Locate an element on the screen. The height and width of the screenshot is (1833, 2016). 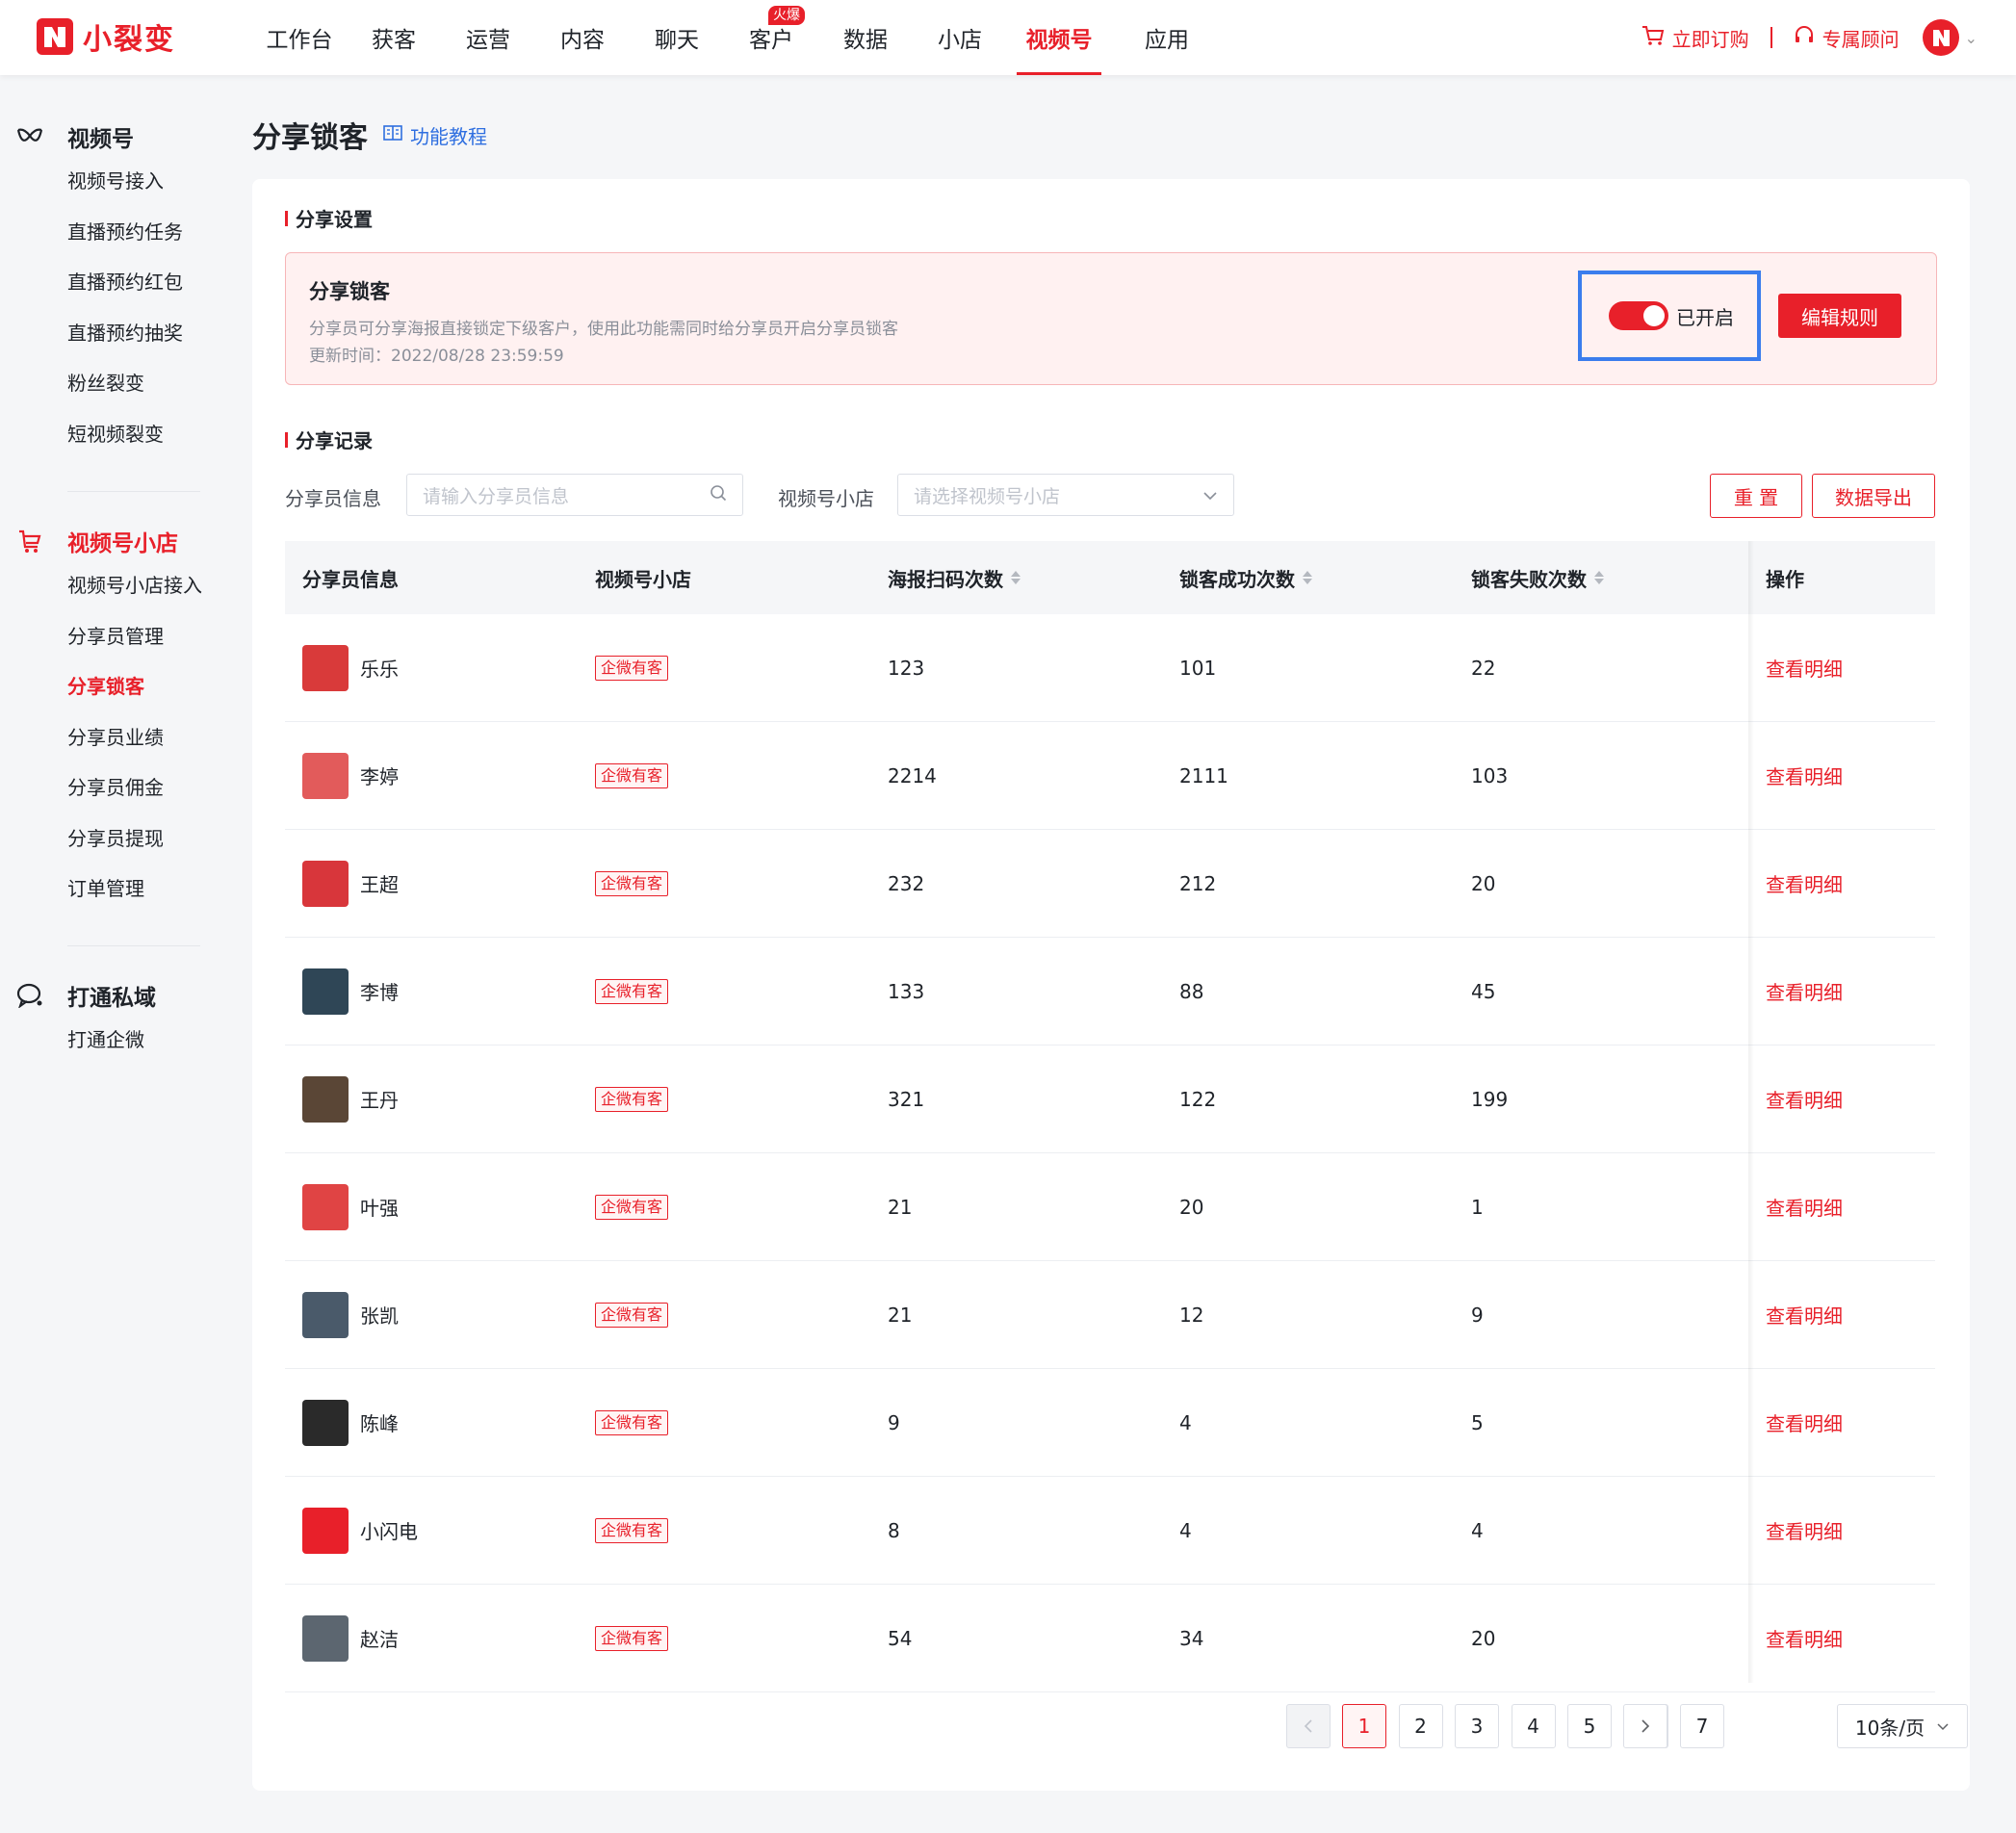
table-row: 乐乐 企微有客 123 101 22 查看明细 is located at coordinates (1110, 668).